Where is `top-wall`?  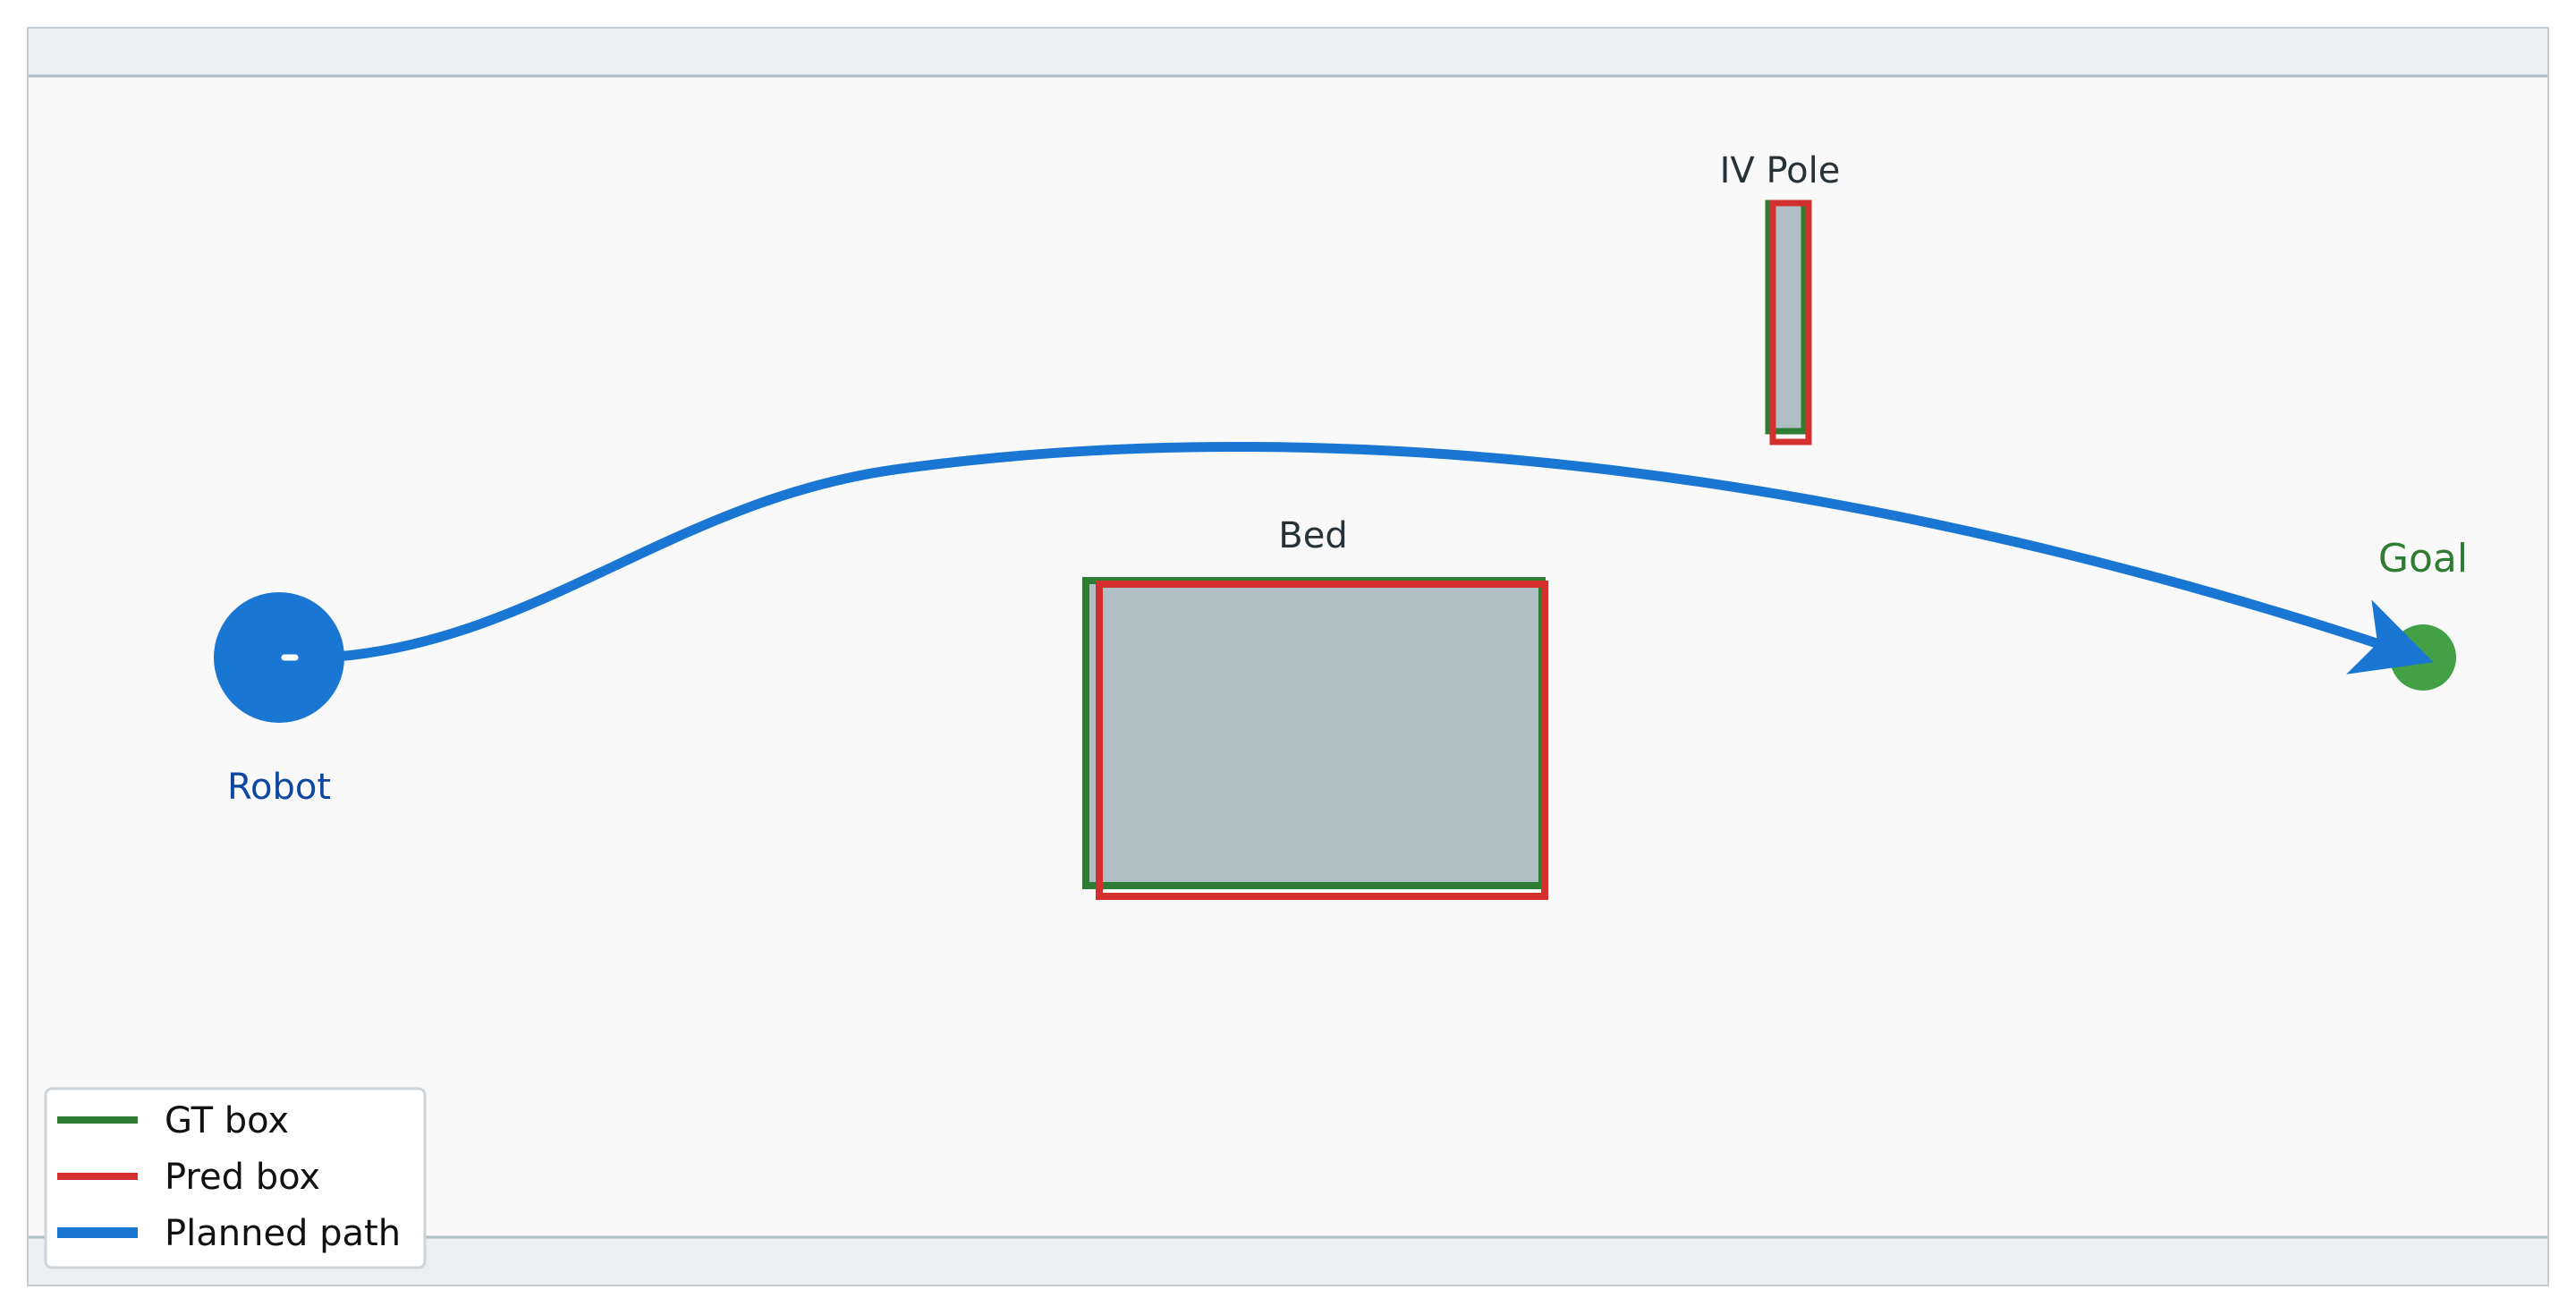 top-wall is located at coordinates (1288, 52).